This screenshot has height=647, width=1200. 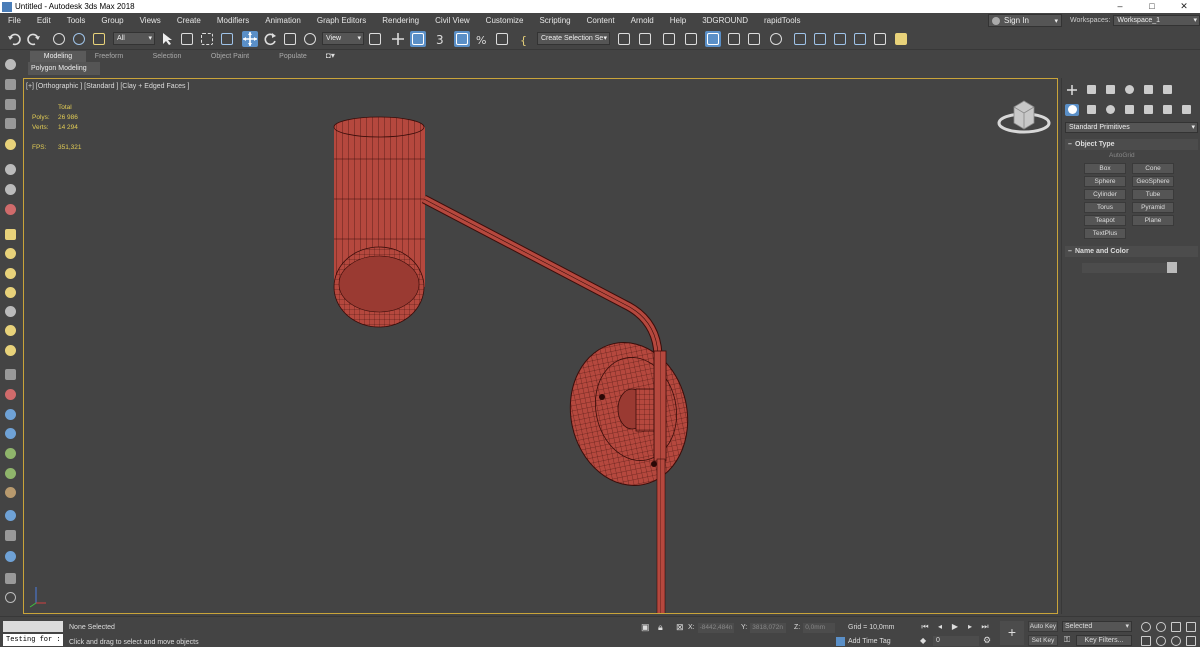 What do you see at coordinates (940, 627) in the screenshot?
I see `previous-frame-icon: ◂` at bounding box center [940, 627].